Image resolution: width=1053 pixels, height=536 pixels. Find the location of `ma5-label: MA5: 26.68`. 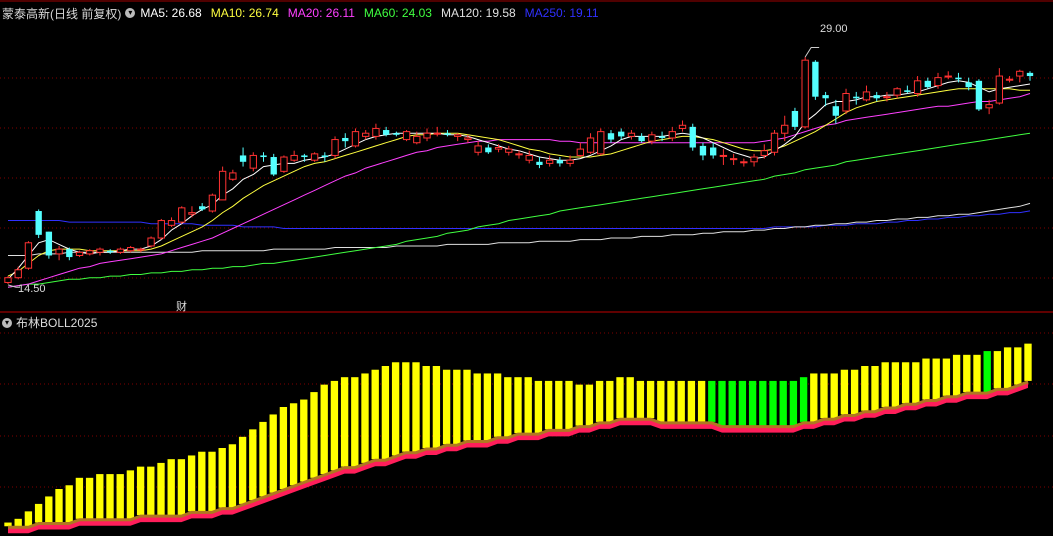

ma5-label: MA5: 26.68 is located at coordinates (171, 13).